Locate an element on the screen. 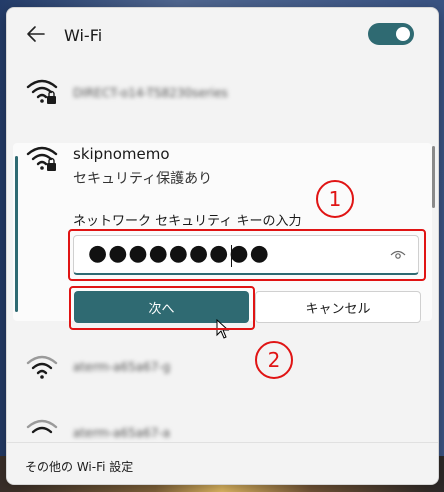 The width and height of the screenshot is (444, 492). back-arrow-icon is located at coordinates (36, 34).